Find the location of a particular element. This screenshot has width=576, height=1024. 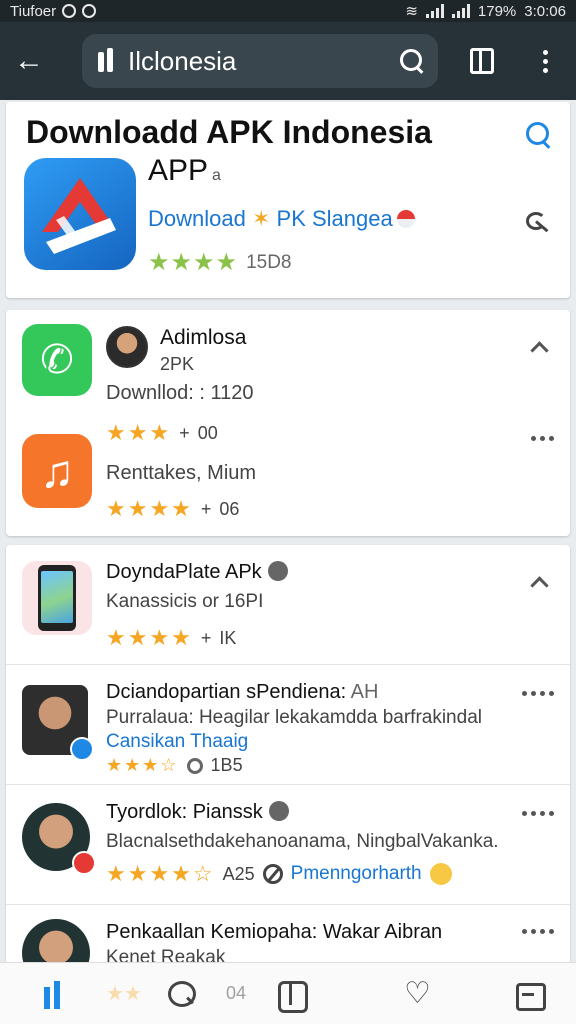

download-count: Downllod: : 1120 is located at coordinates (180, 393).